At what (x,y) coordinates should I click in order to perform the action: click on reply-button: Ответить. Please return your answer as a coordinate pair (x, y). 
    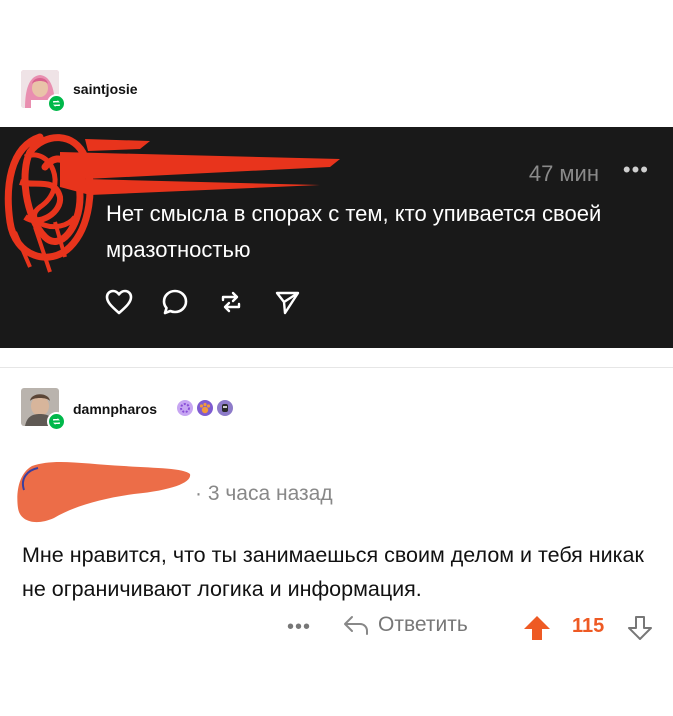
    Looking at the image, I should click on (405, 625).